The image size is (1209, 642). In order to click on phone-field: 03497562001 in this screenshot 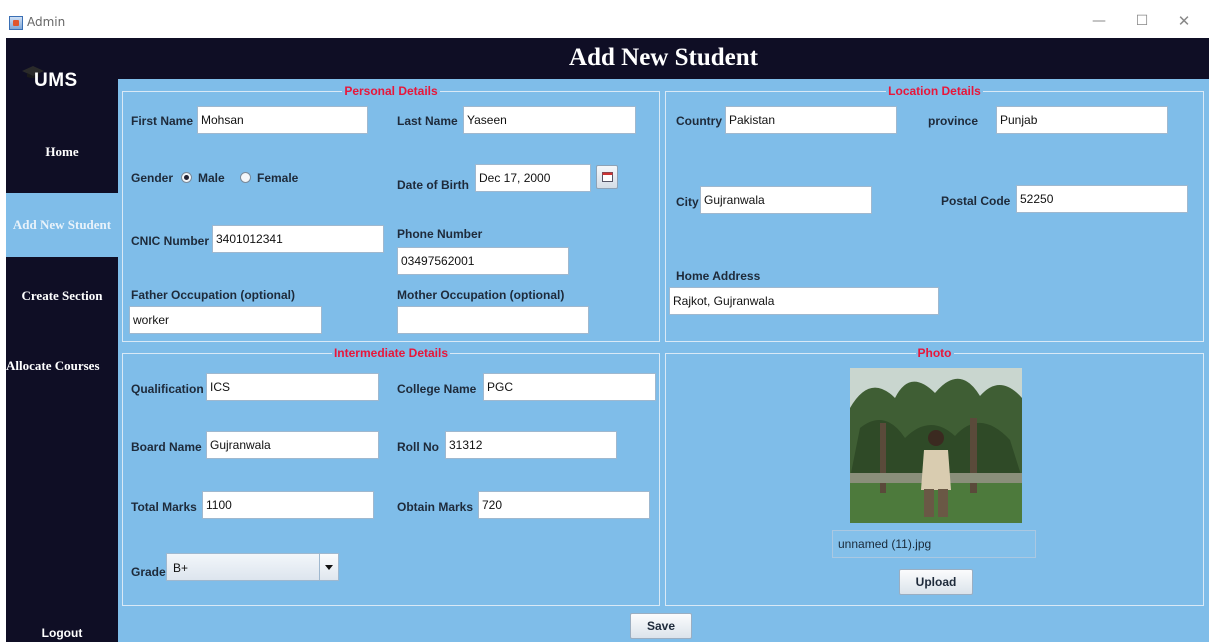, I will do `click(483, 261)`.